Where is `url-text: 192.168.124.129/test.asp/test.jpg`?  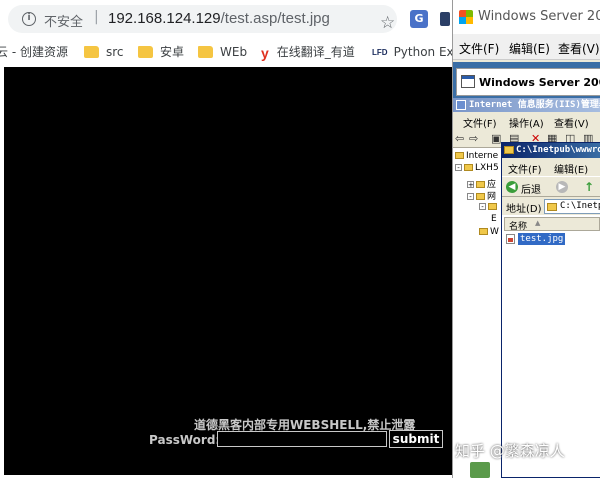 url-text: 192.168.124.129/test.asp/test.jpg is located at coordinates (219, 18).